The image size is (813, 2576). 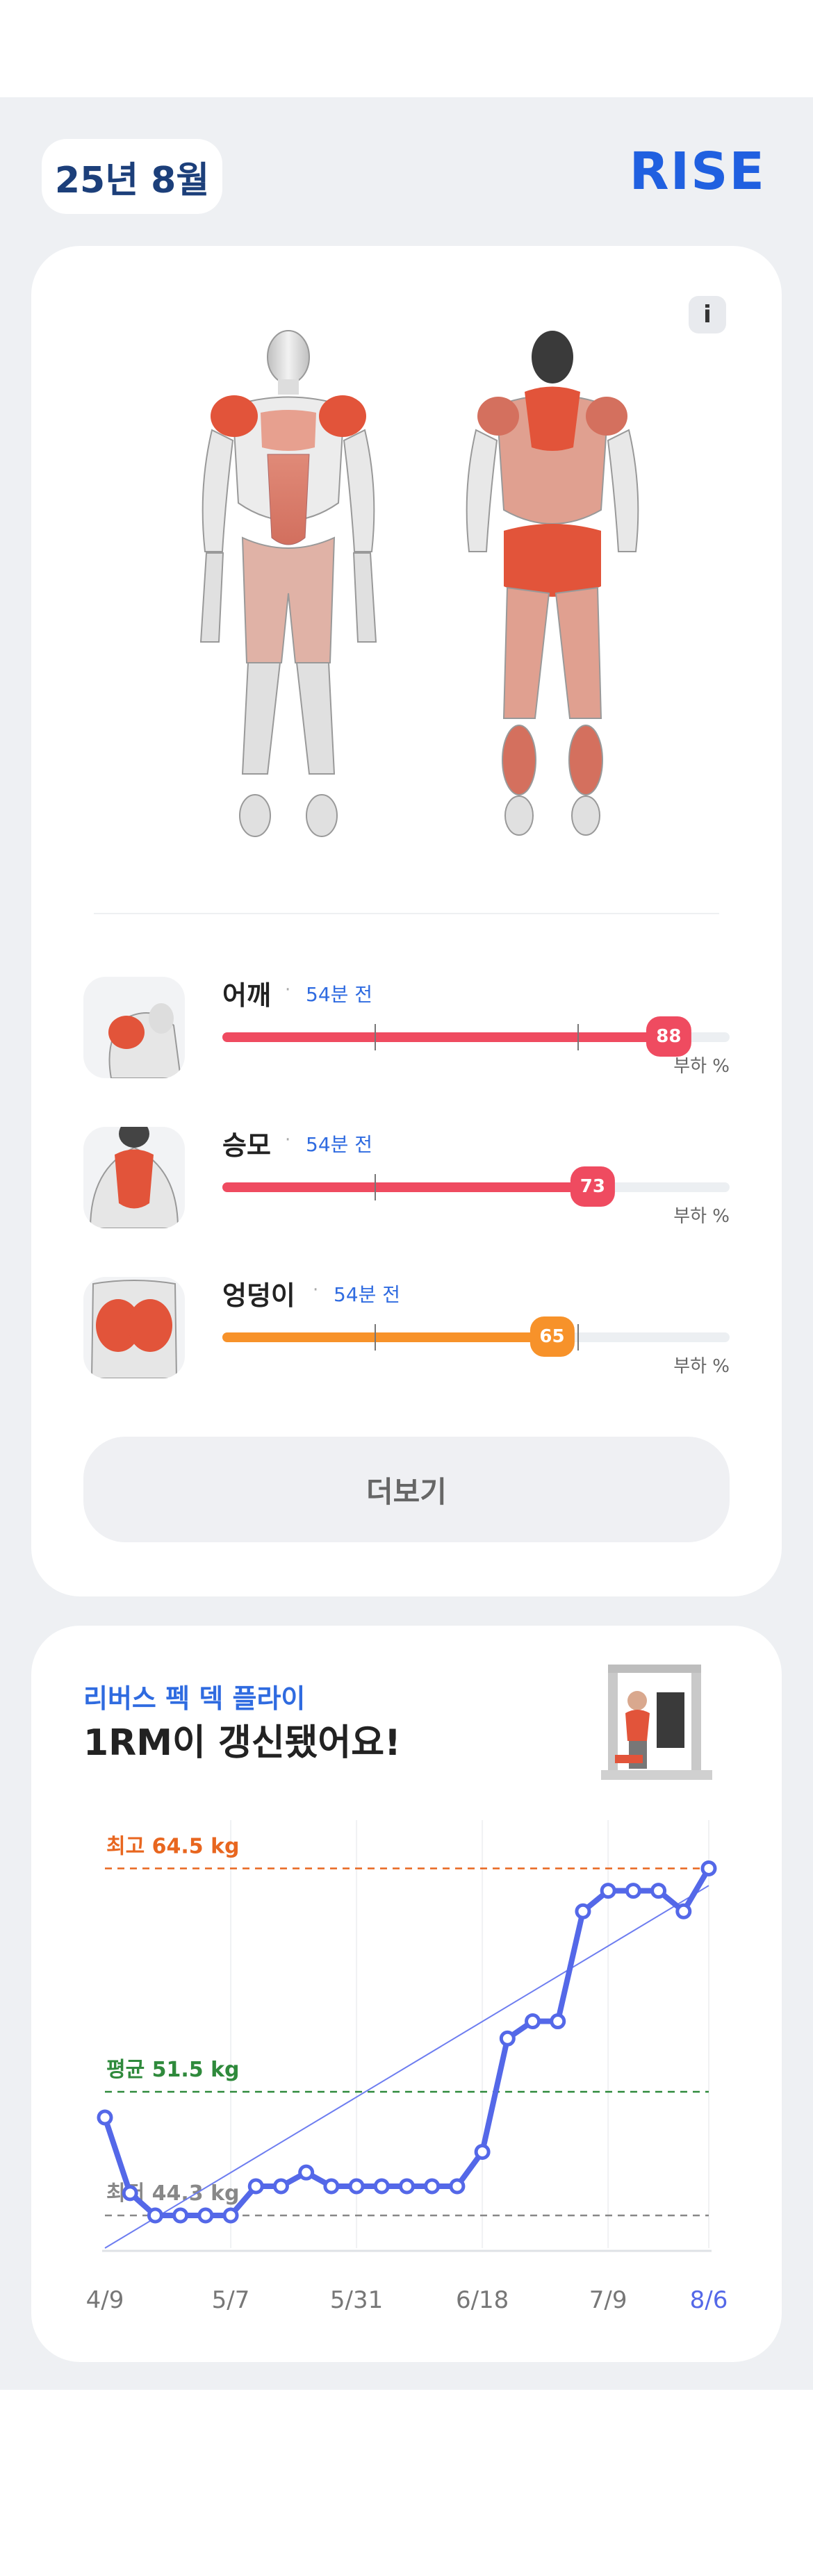 I want to click on load-badge: 88, so click(x=668, y=1036).